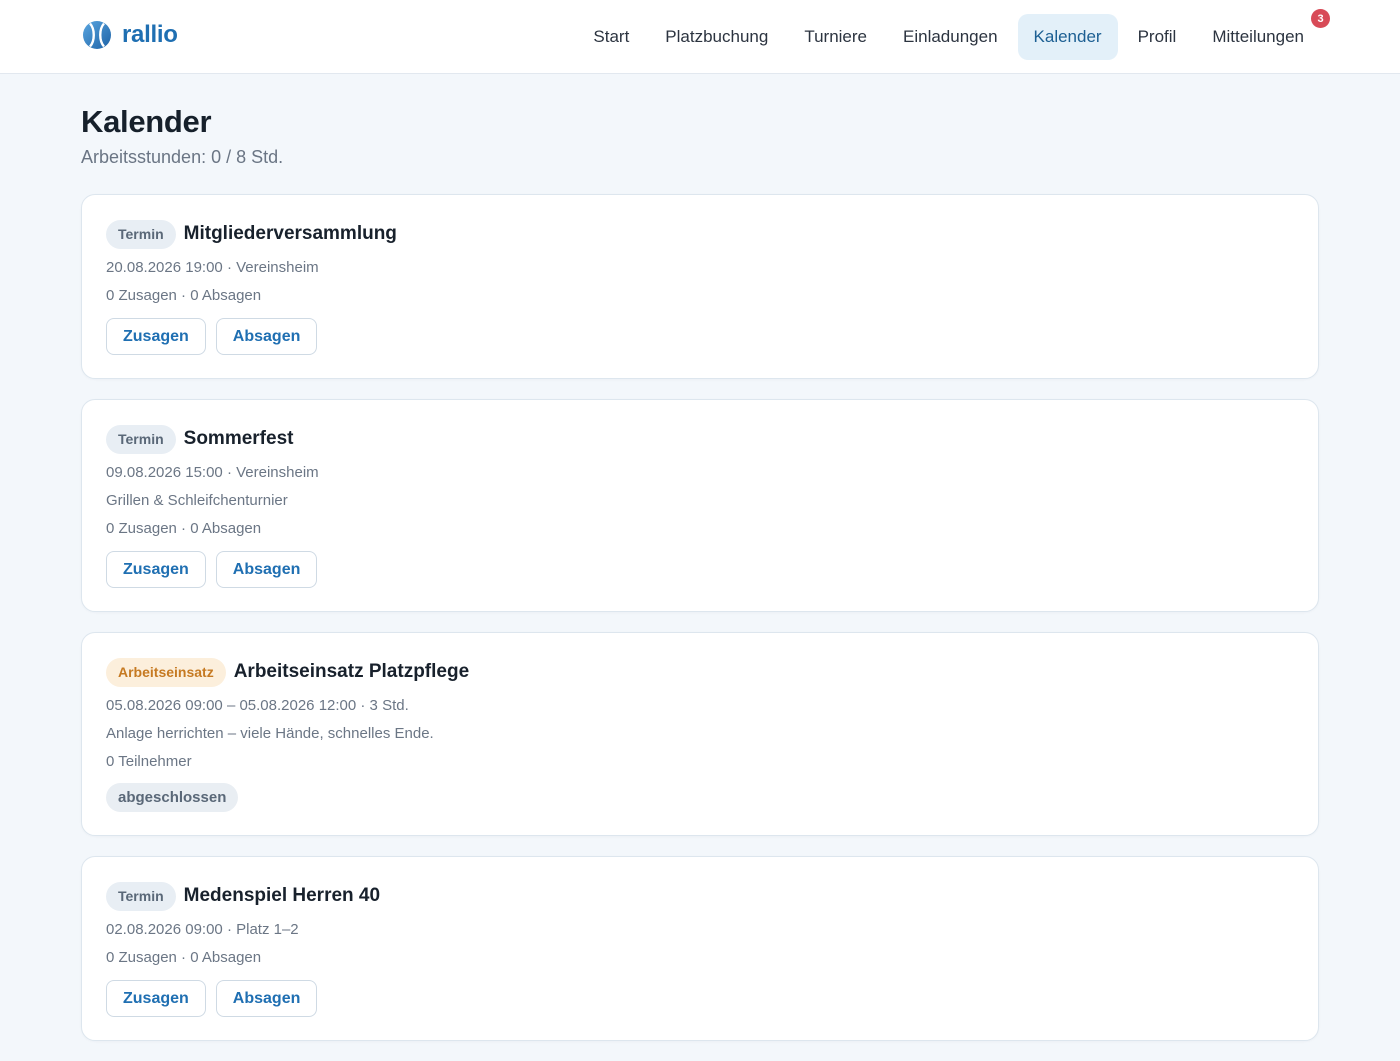 This screenshot has height=1061, width=1400. What do you see at coordinates (1157, 37) in the screenshot?
I see `nav-item-profil: Profil` at bounding box center [1157, 37].